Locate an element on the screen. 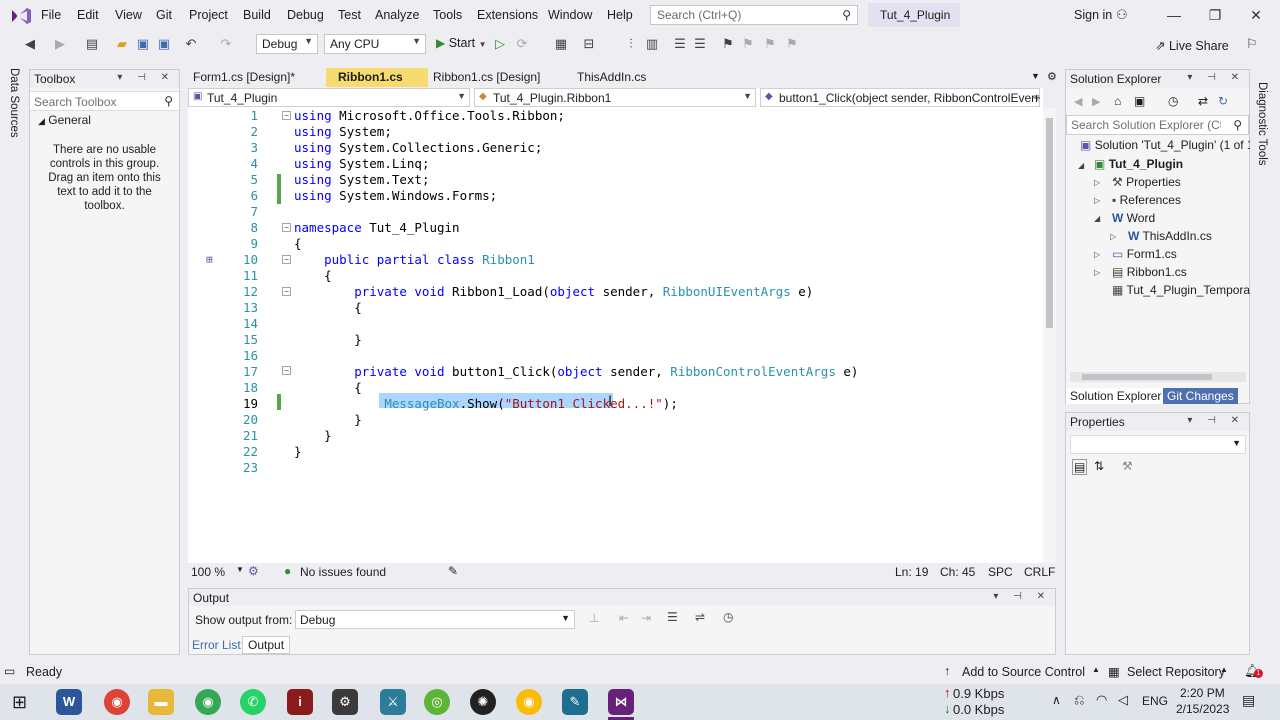 The width and height of the screenshot is (1280, 720). configuration-dropdown: Debug ▼ is located at coordinates (287, 44).